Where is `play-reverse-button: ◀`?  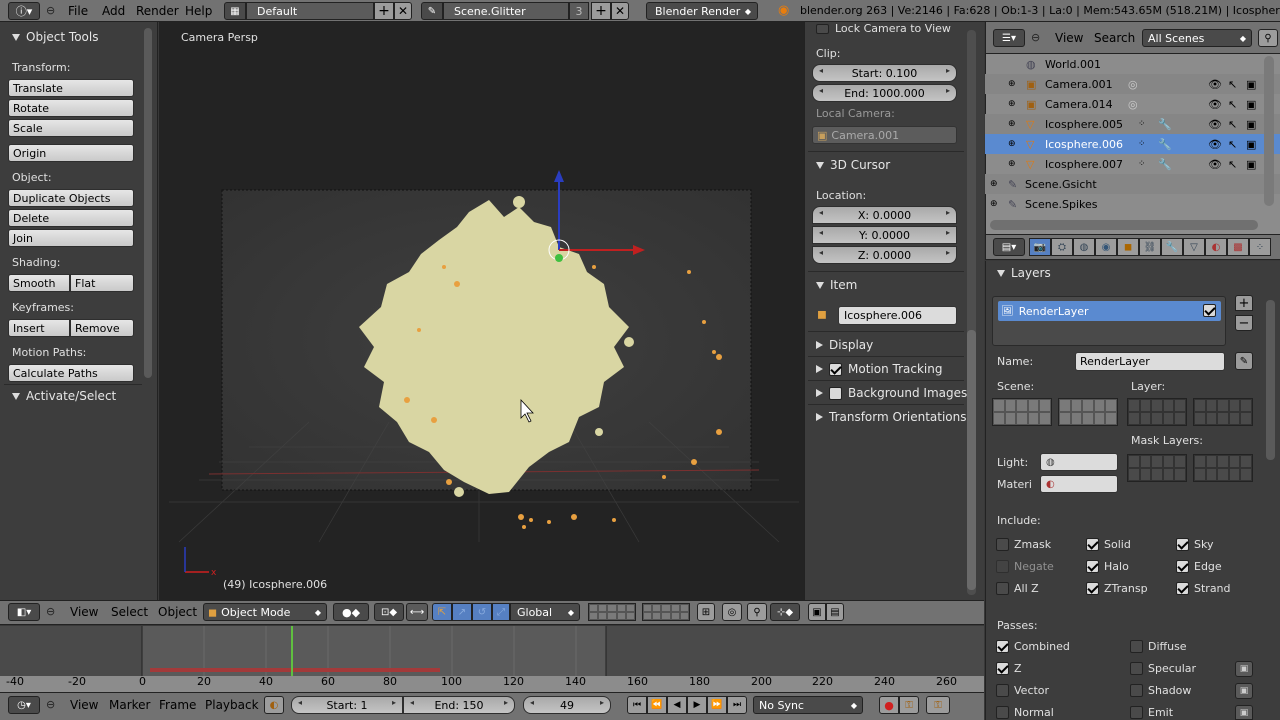 play-reverse-button: ◀ is located at coordinates (677, 705).